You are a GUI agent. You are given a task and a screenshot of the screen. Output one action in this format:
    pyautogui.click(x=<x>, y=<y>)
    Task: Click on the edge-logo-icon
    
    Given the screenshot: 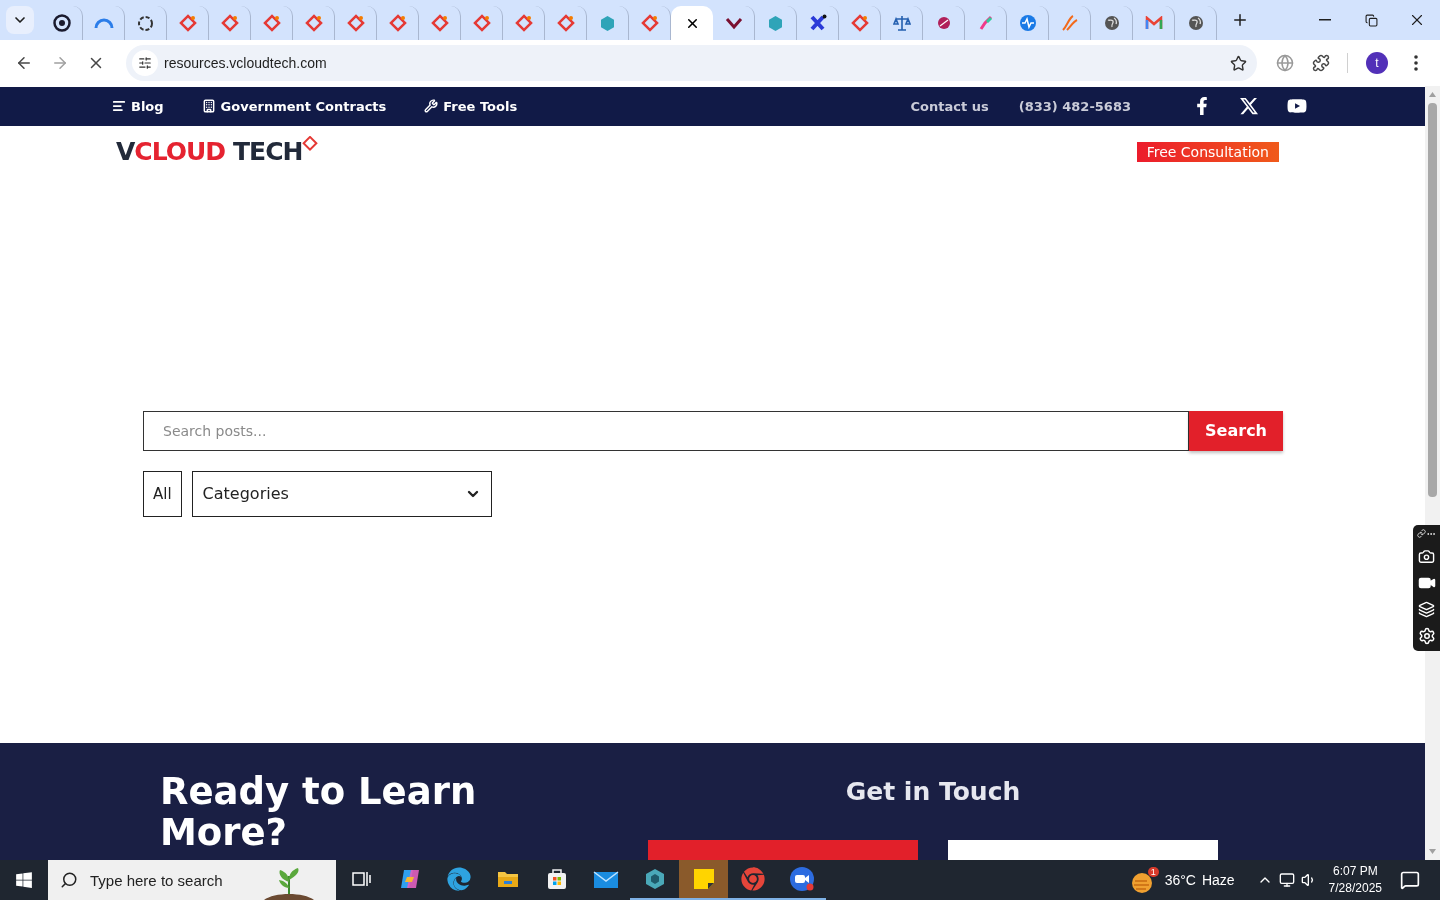 What is the action you would take?
    pyautogui.click(x=458, y=879)
    